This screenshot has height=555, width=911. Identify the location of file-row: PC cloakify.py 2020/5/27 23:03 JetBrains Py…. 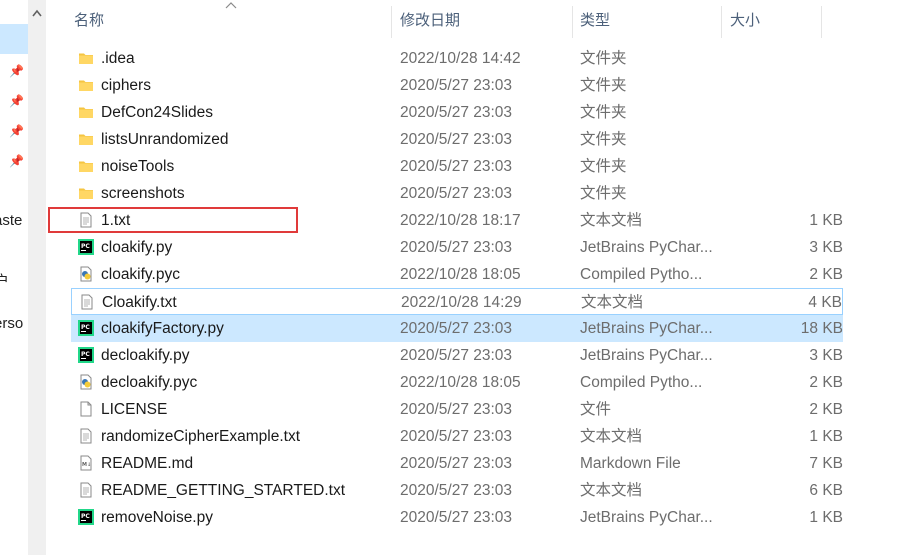
(457, 247).